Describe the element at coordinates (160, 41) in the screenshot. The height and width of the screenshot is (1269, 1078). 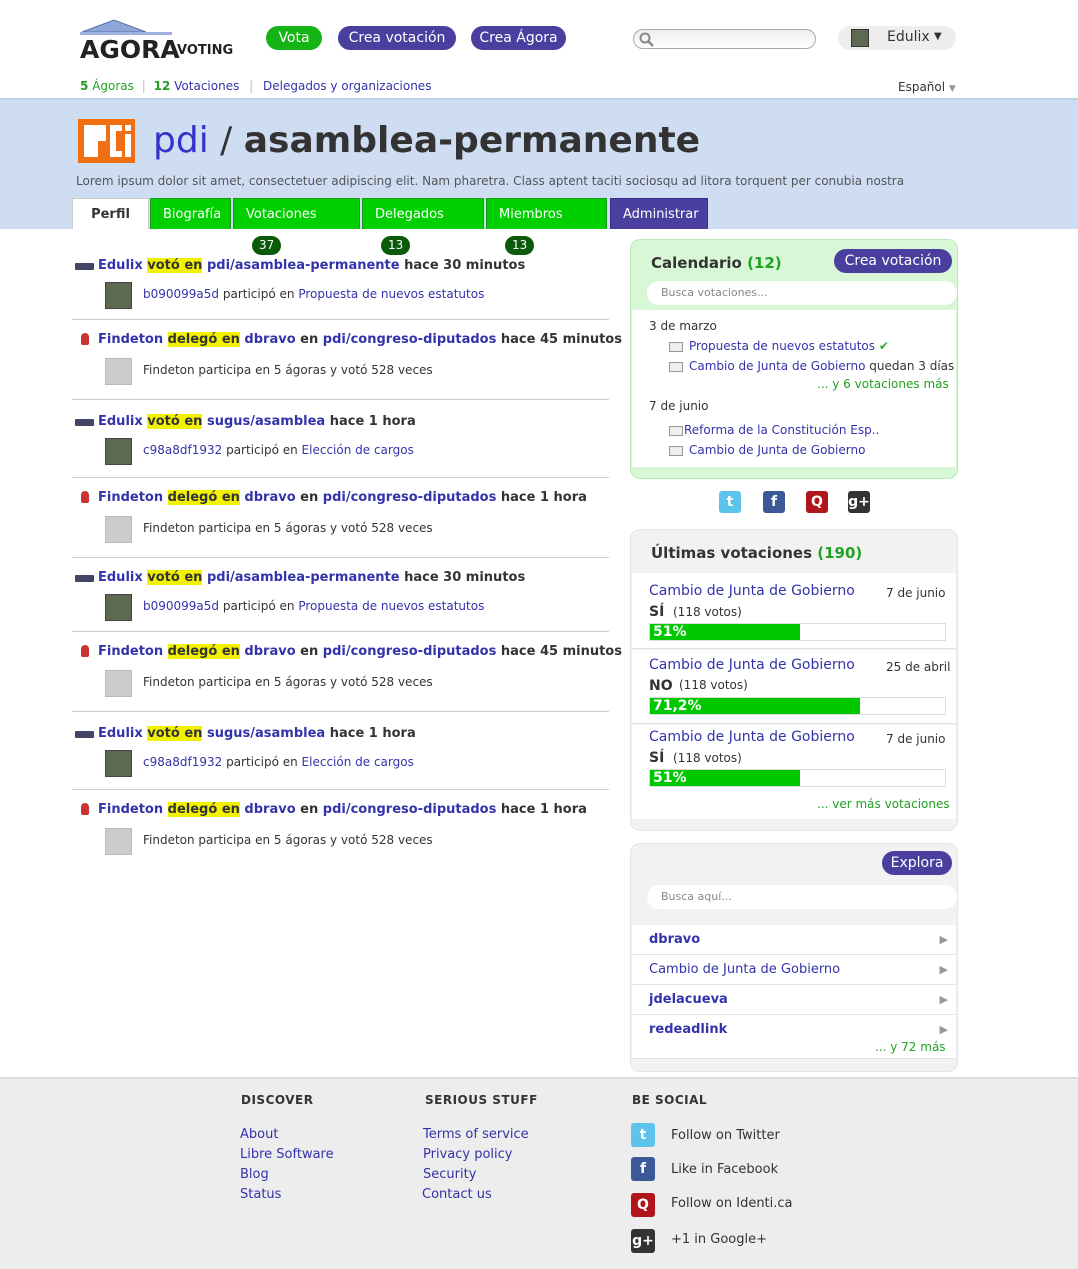
I see `agora-voting-logo: AGORA VOTING` at that location.